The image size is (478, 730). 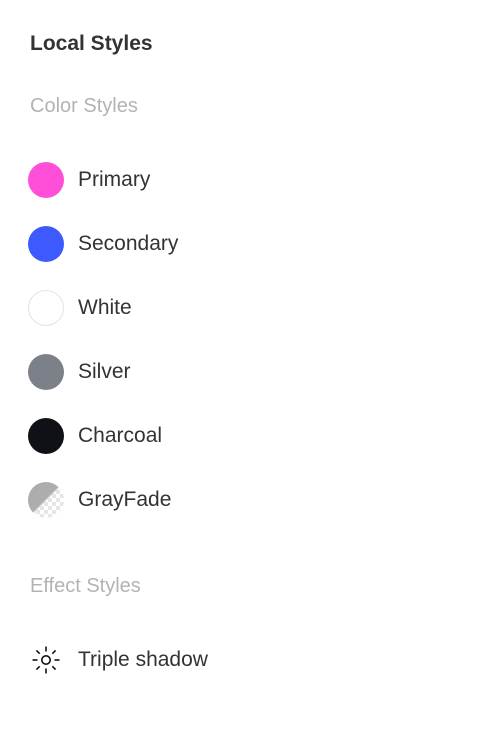 I want to click on color-style-label: Secondary, so click(x=128, y=243).